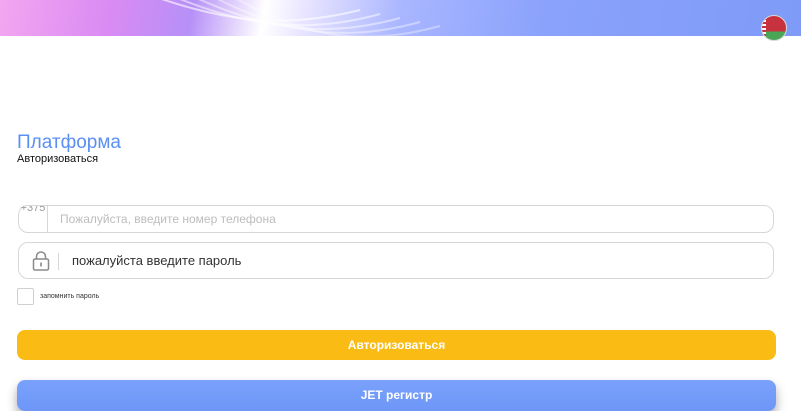 This screenshot has width=801, height=411. What do you see at coordinates (396, 395) in the screenshot?
I see `register-button: JET регистр` at bounding box center [396, 395].